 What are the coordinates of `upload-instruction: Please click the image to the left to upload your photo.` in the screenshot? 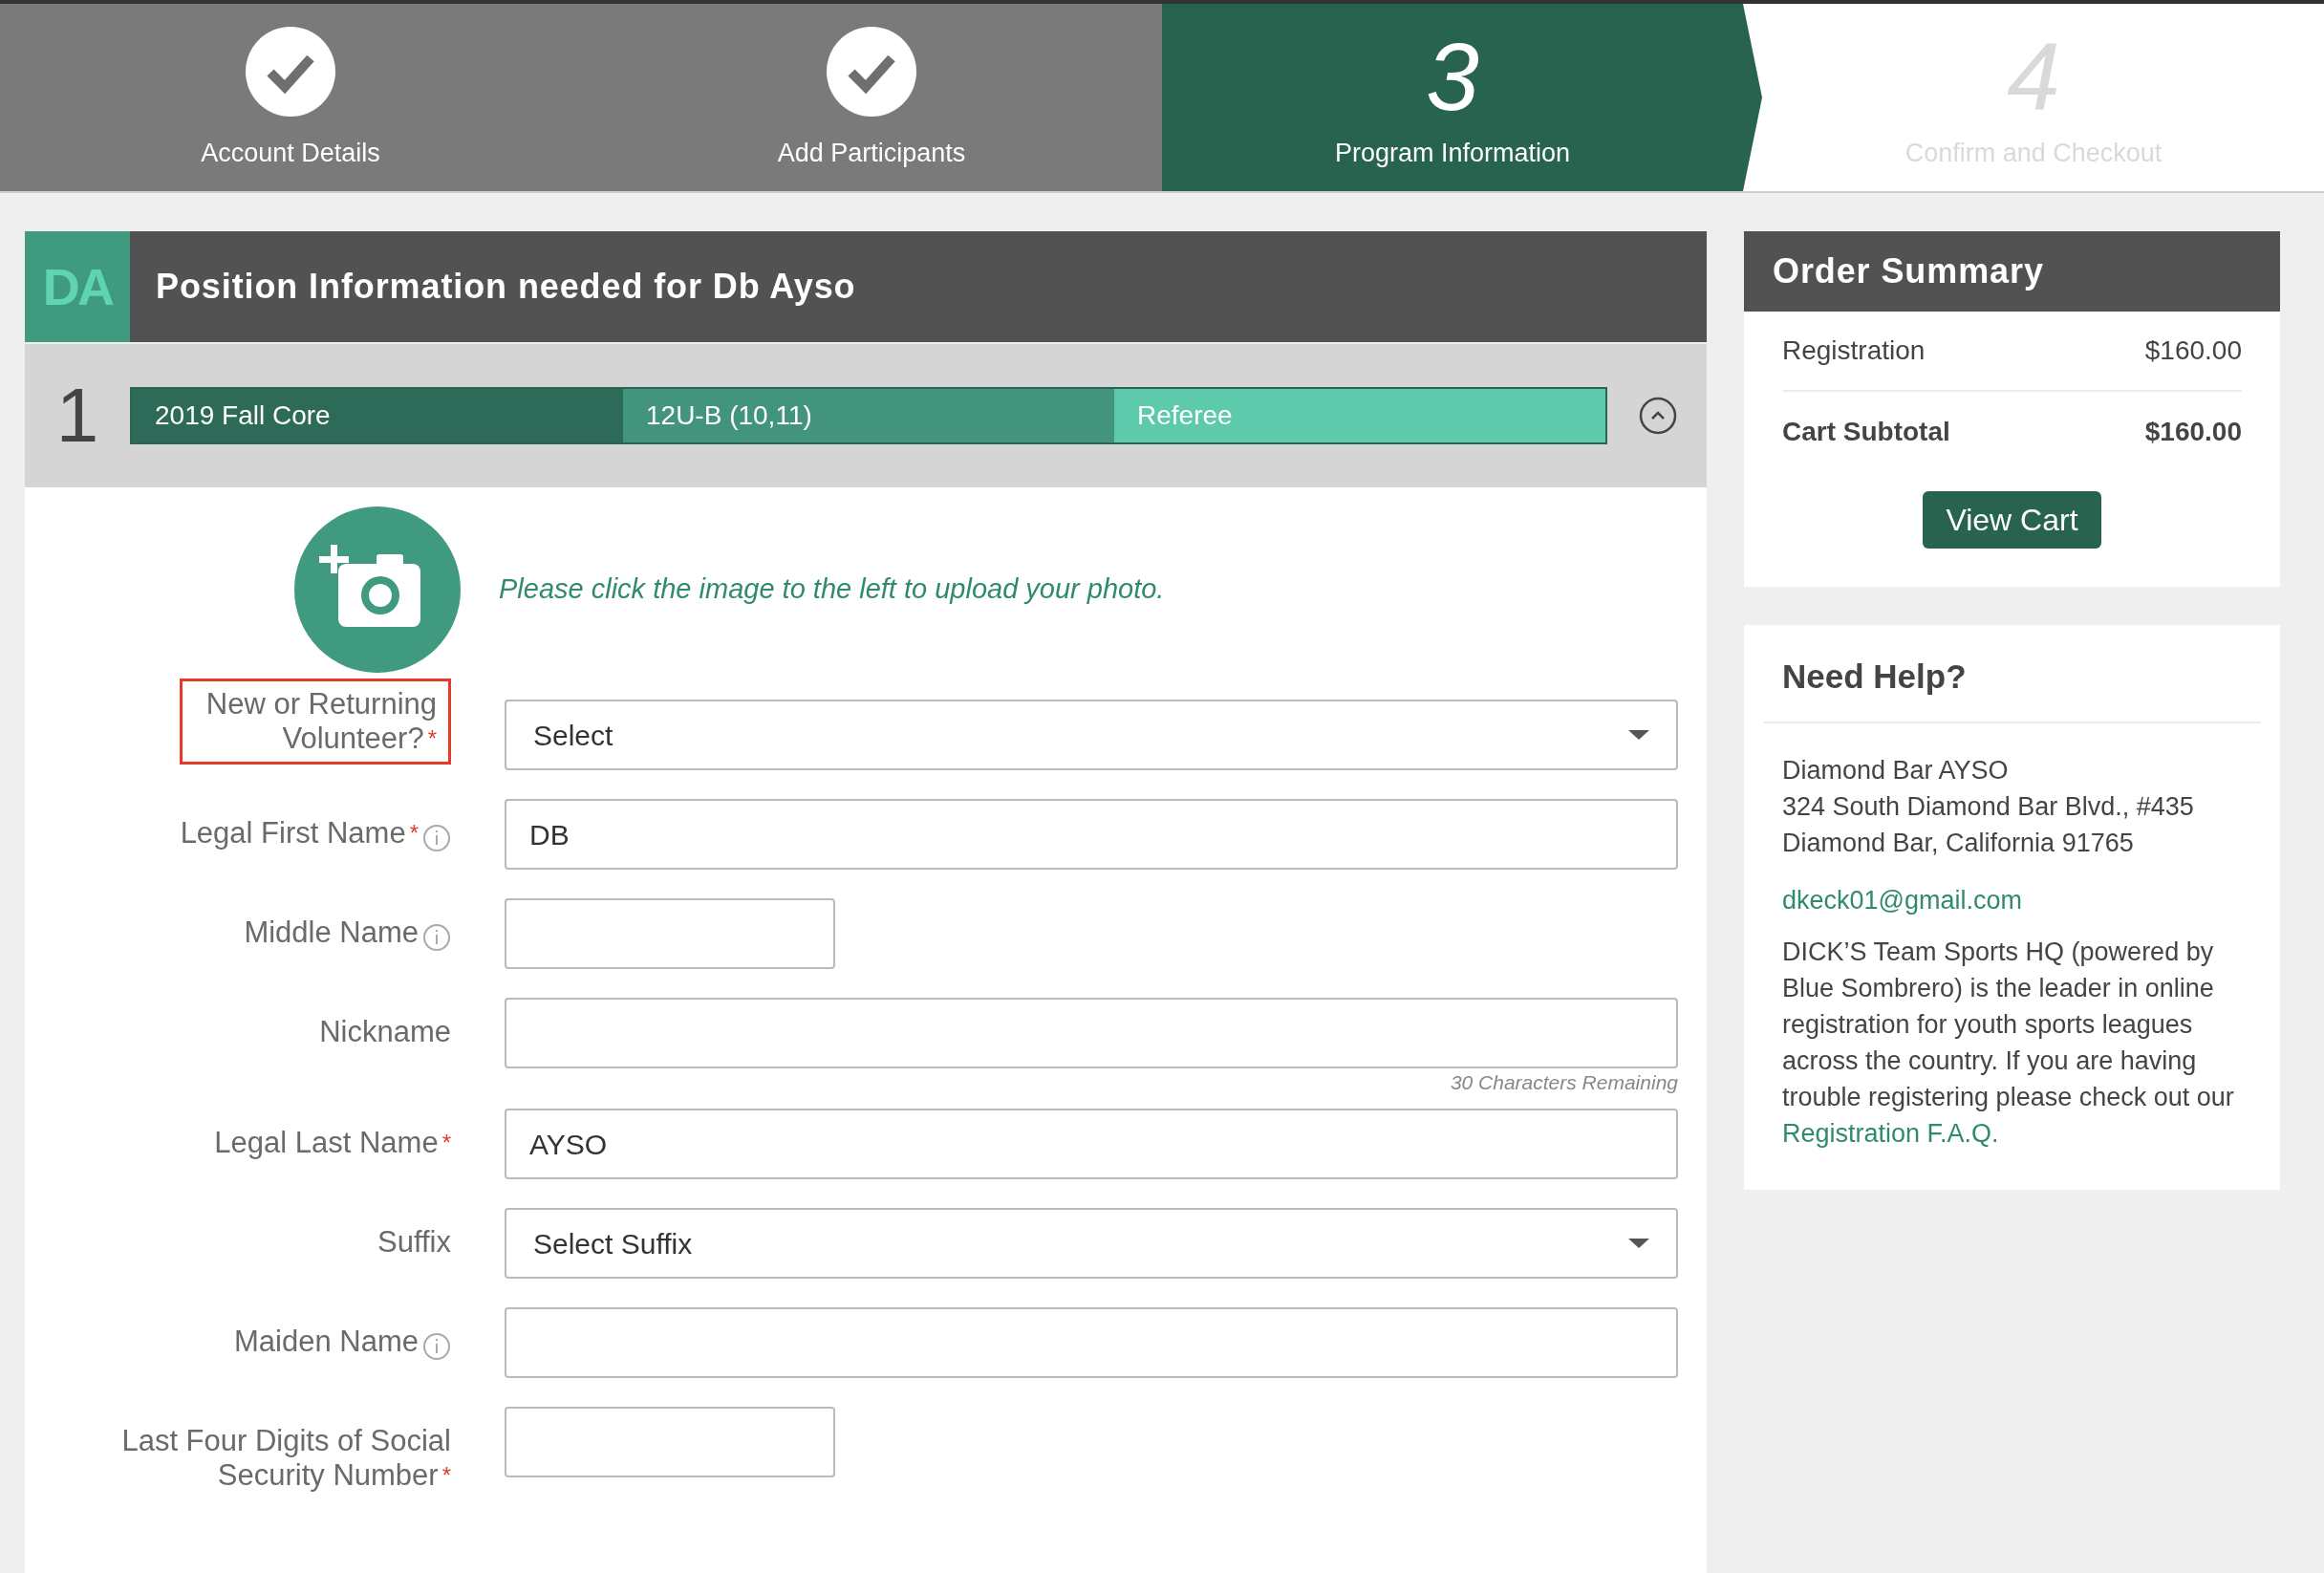 It's located at (832, 589).